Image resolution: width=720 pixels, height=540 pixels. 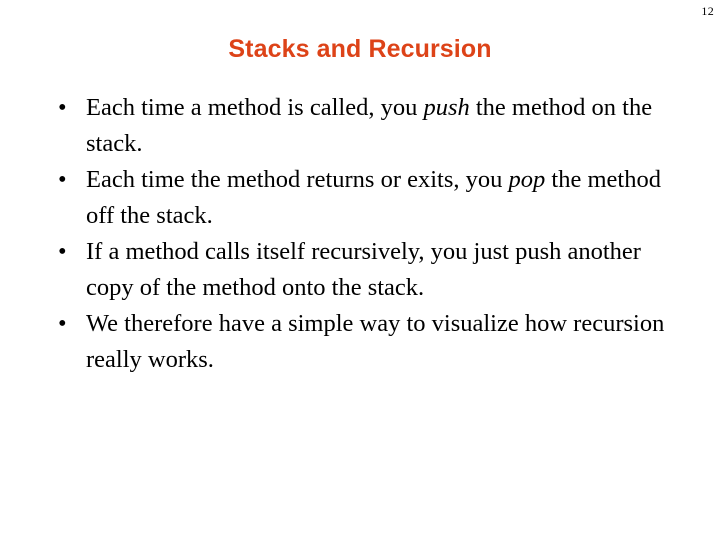 I want to click on plain-text: Each time a method is called, you, so click(x=255, y=107).